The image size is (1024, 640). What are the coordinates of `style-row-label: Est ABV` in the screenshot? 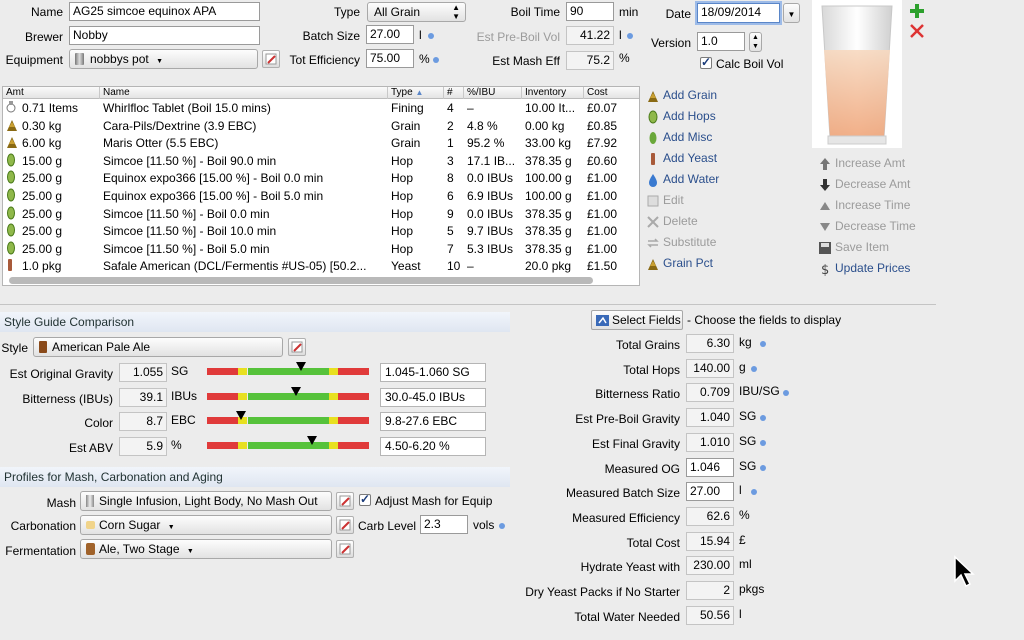 It's located at (90, 447).